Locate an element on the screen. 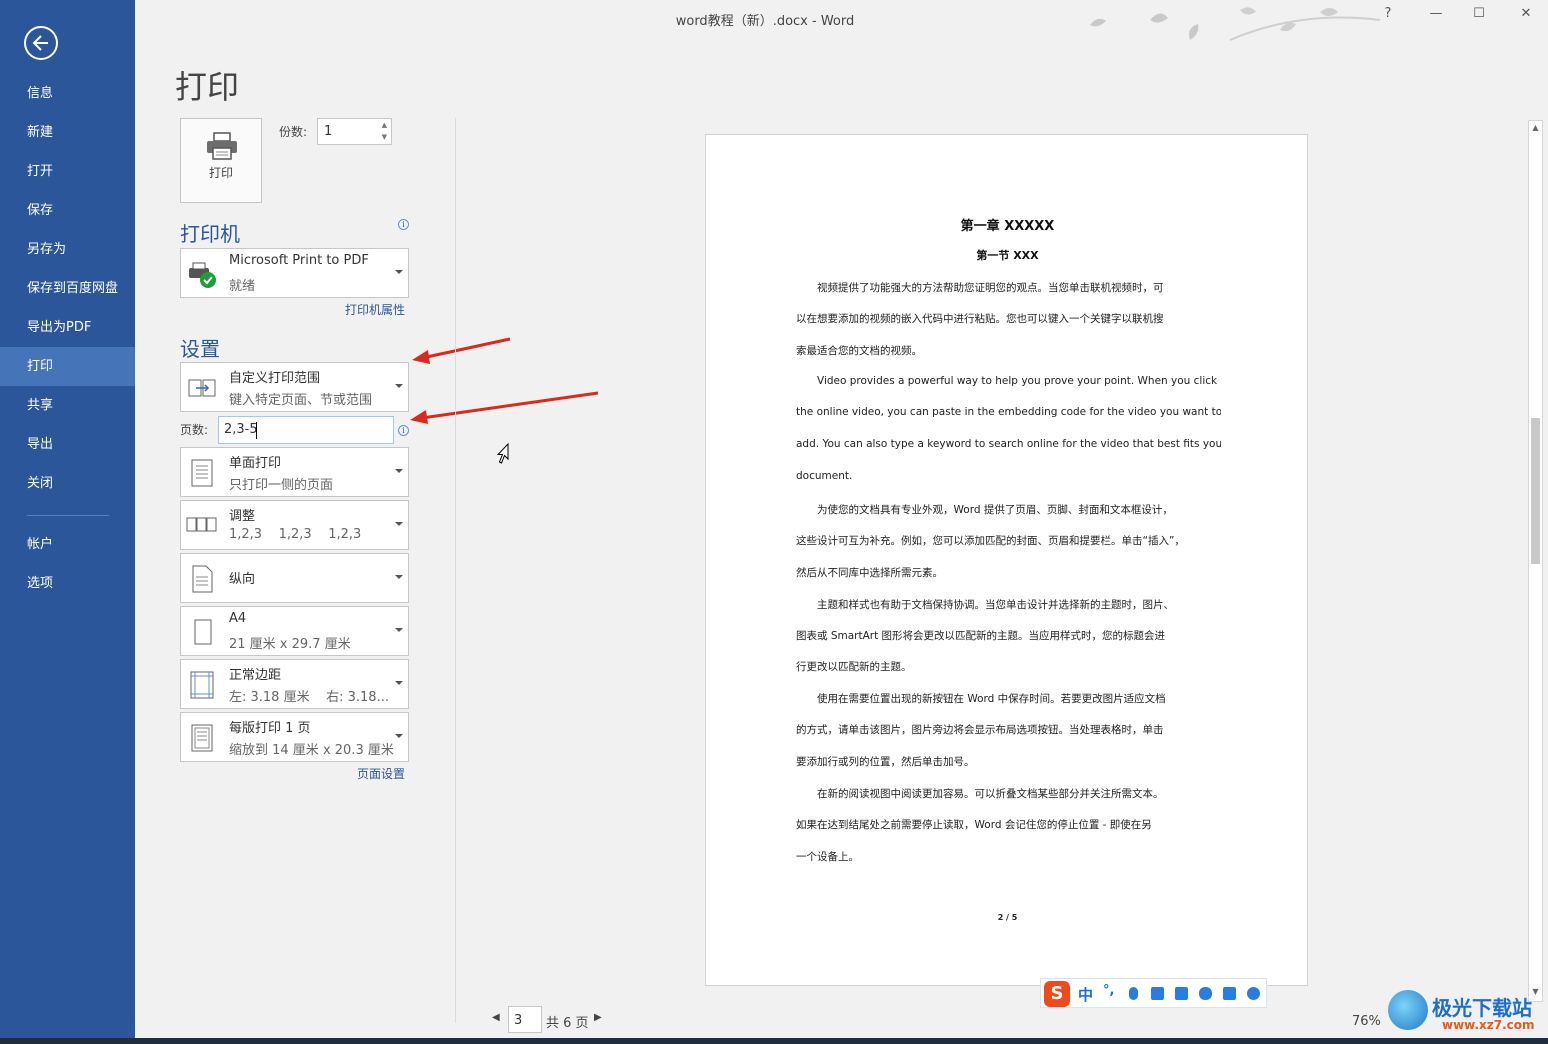 Image resolution: width=1548 pixels, height=1044 pixels. next-page-icon: ▶ is located at coordinates (598, 1017).